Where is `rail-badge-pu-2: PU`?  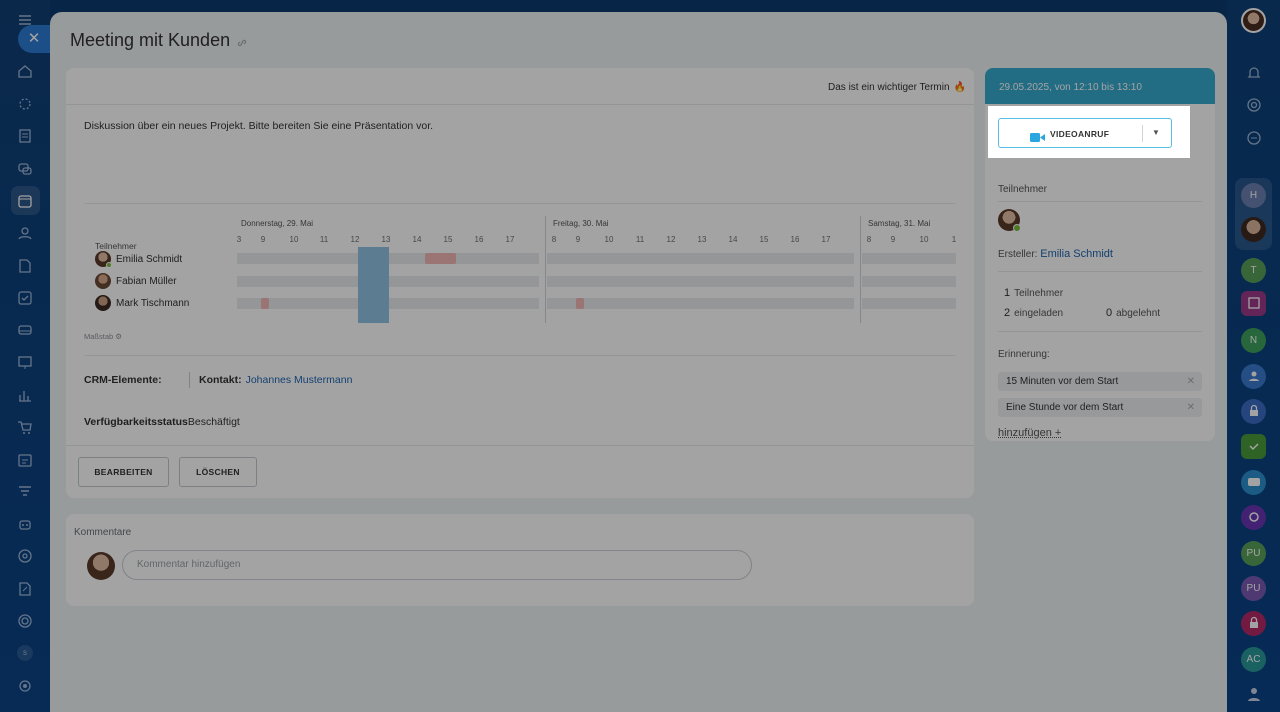
rail-badge-pu-2: PU is located at coordinates (1253, 588).